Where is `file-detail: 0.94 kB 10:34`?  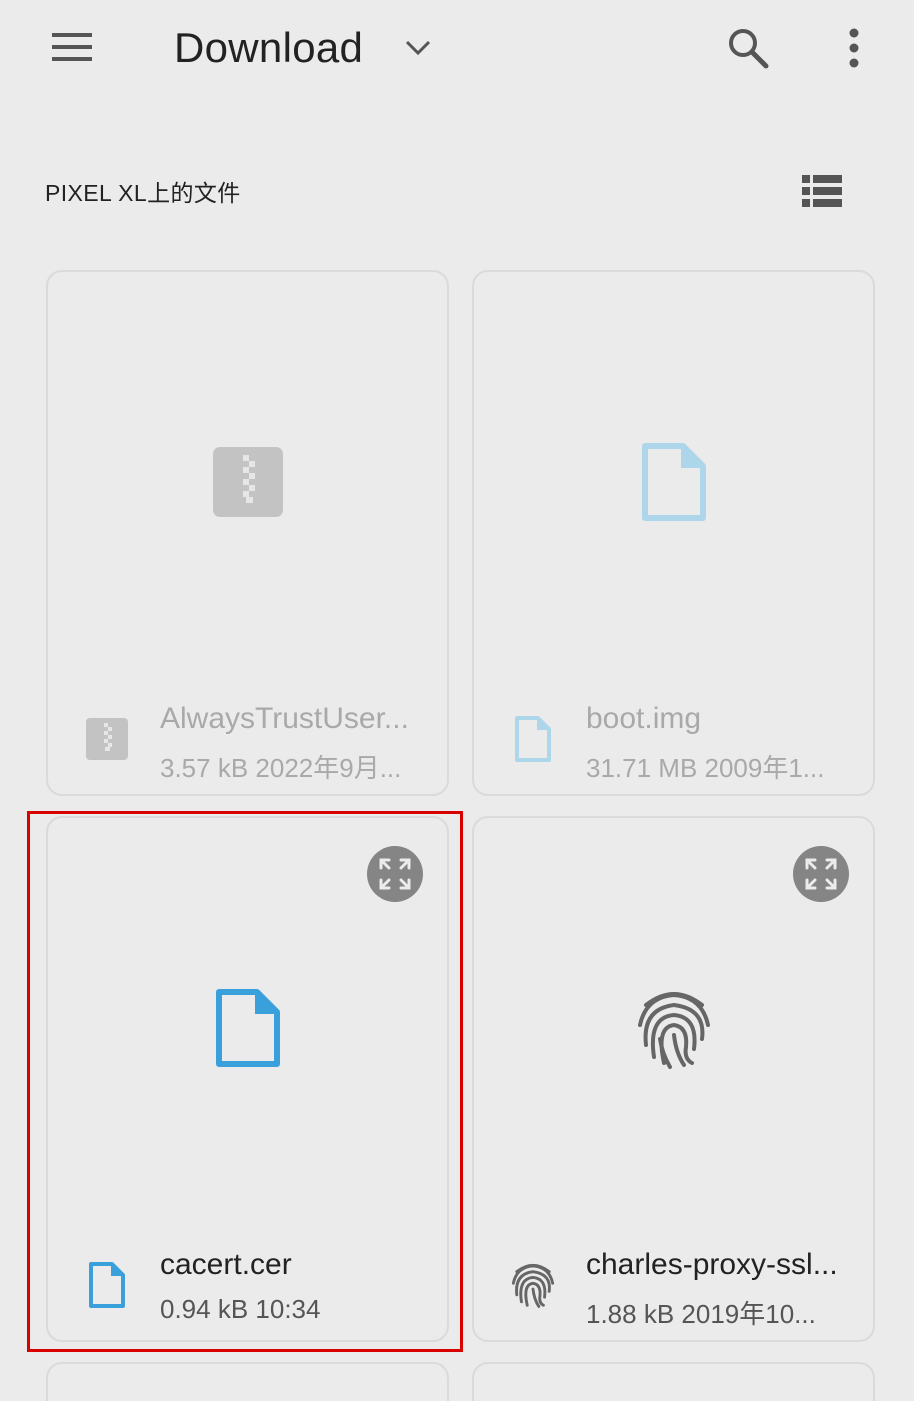
file-detail: 0.94 kB 10:34 is located at coordinates (240, 1309).